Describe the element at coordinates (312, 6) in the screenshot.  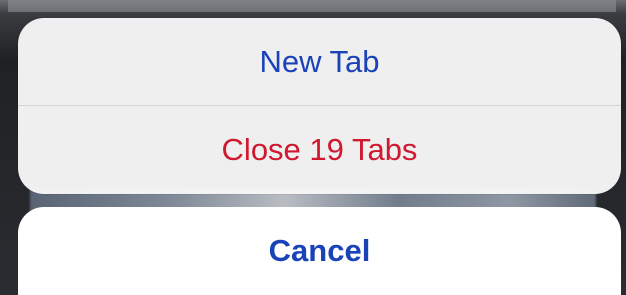
I see `background-top-edge` at that location.